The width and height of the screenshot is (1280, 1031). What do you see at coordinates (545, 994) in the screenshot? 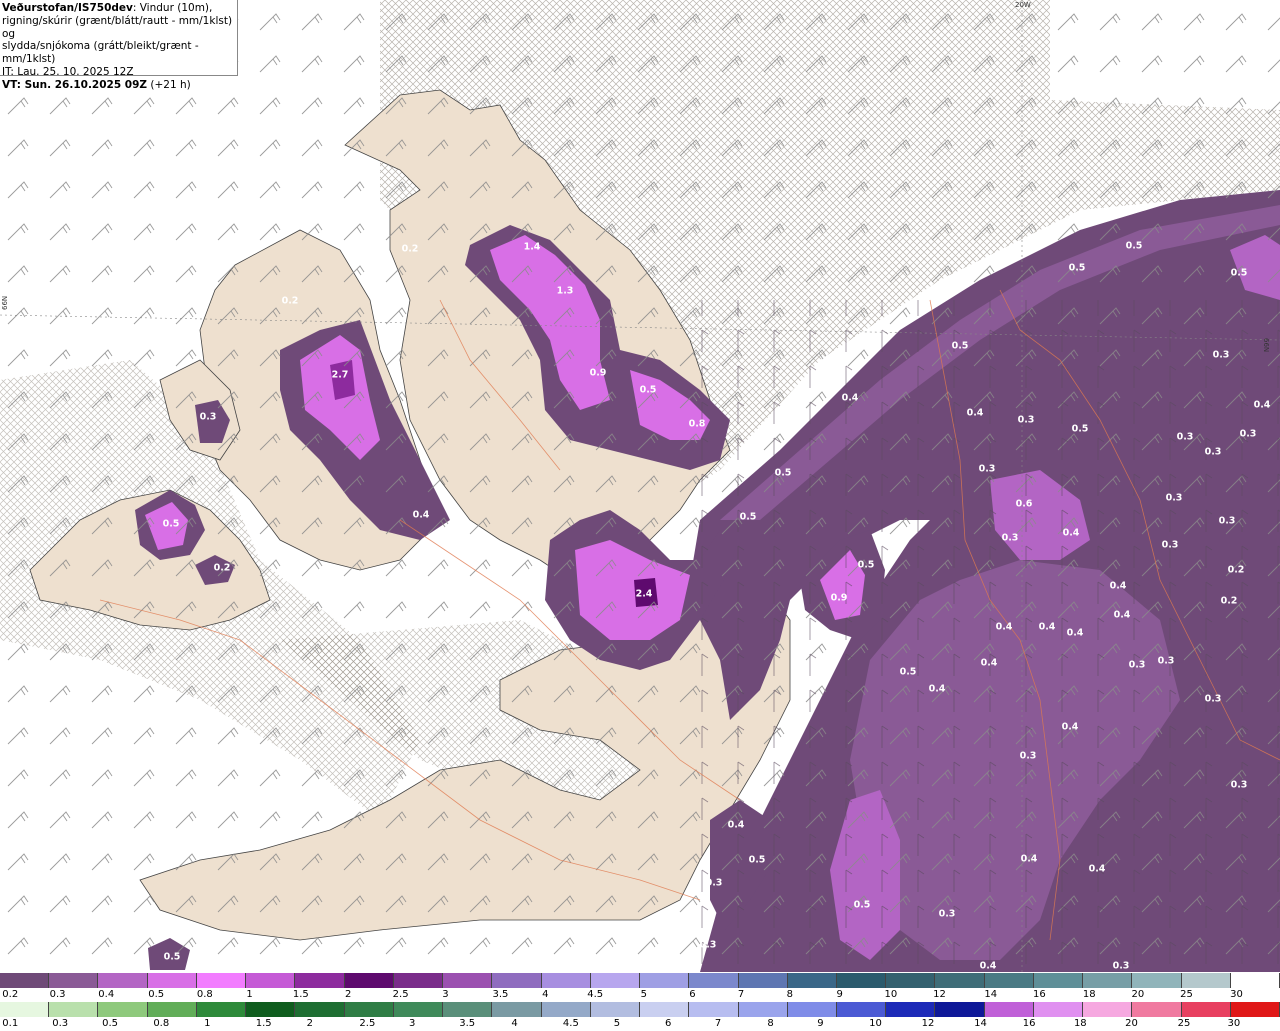
I see `scale-tick-label: 4` at bounding box center [545, 994].